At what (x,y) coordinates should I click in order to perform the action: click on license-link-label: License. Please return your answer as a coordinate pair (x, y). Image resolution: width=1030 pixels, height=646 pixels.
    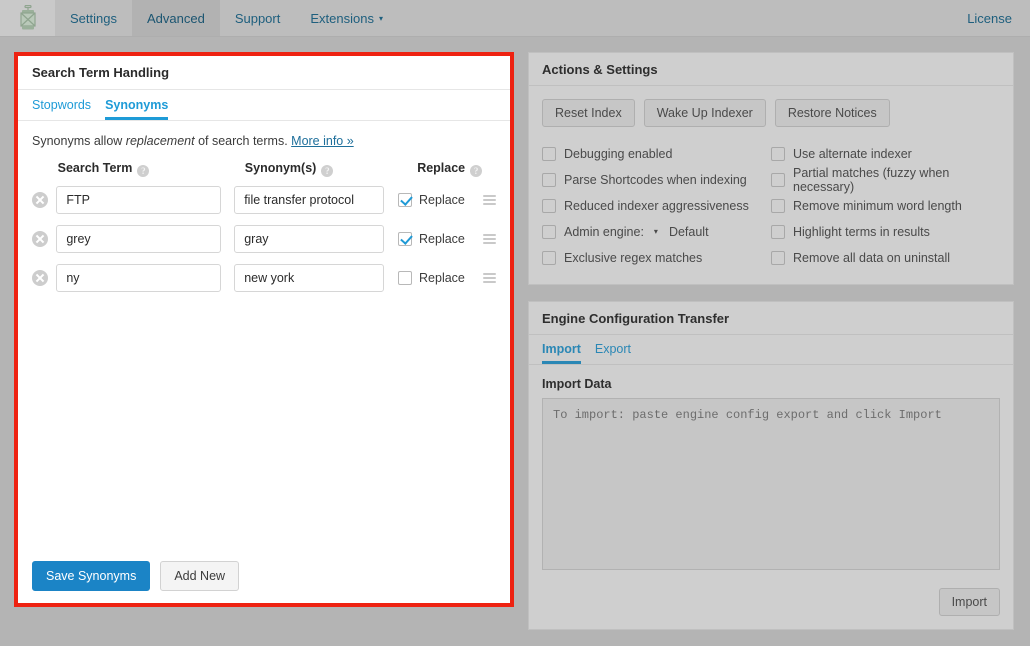
    Looking at the image, I should click on (989, 18).